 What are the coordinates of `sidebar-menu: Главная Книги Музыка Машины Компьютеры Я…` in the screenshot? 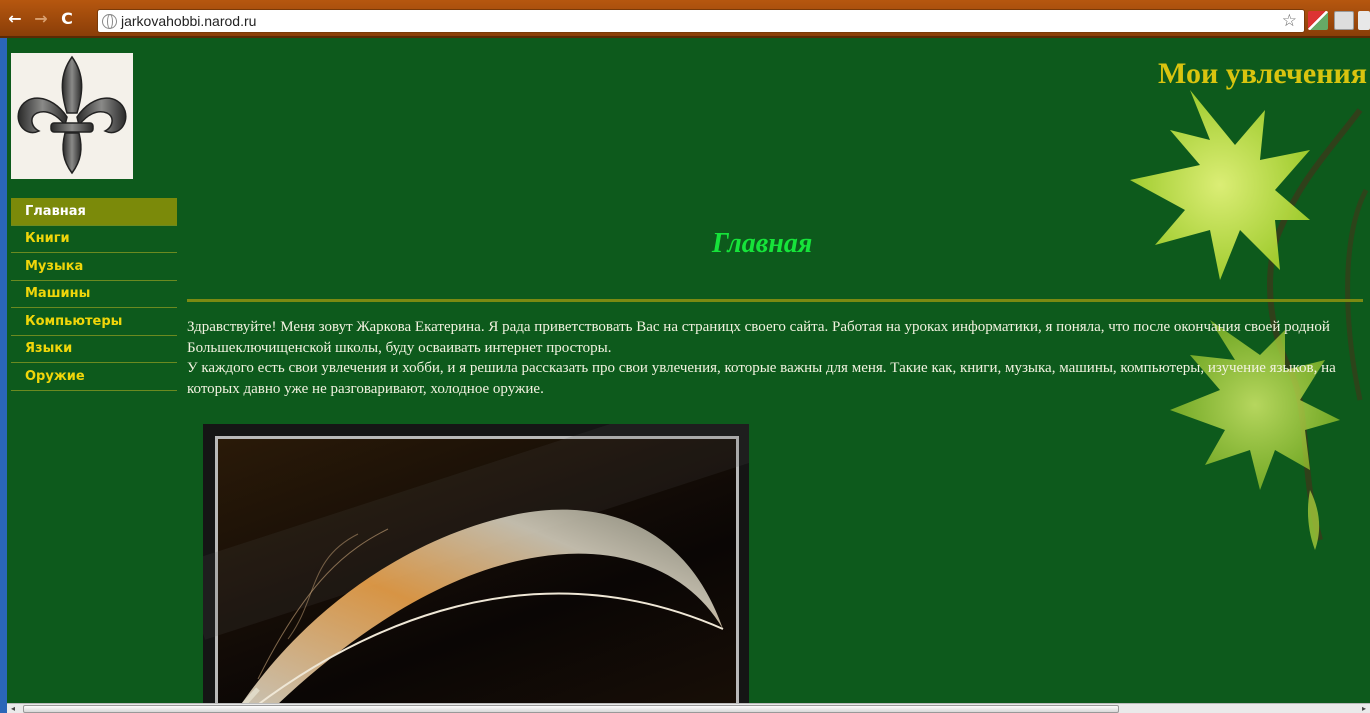 It's located at (94, 294).